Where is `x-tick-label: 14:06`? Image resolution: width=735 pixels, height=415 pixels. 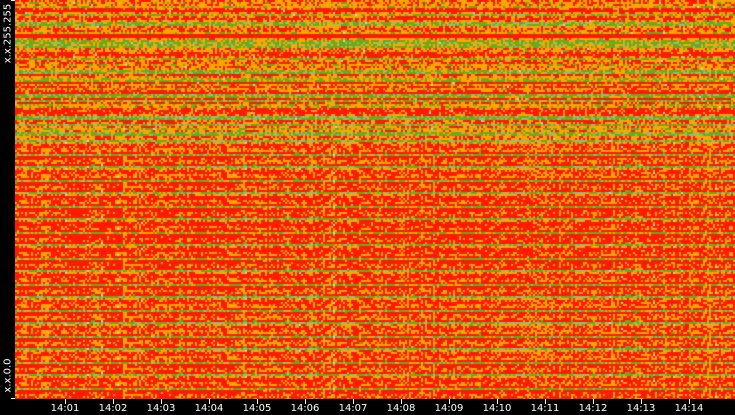
x-tick-label: 14:06 is located at coordinates (305, 408).